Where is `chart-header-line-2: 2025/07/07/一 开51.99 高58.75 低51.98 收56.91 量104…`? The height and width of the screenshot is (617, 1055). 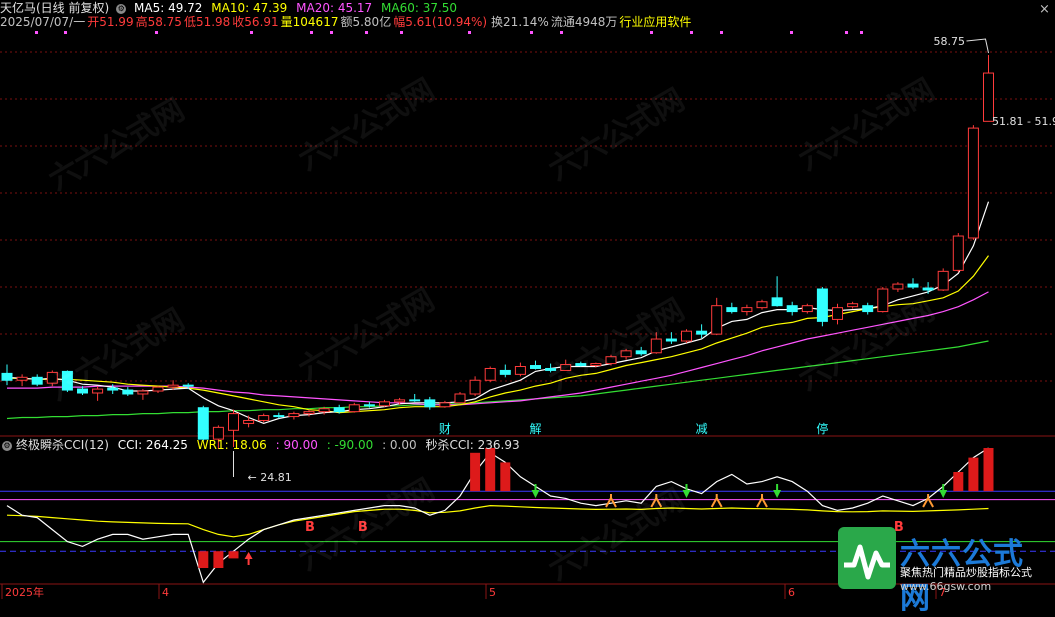 chart-header-line-2: 2025/07/07/一 开51.99 高58.75 低51.98 收56.91 量104… is located at coordinates (348, 22).